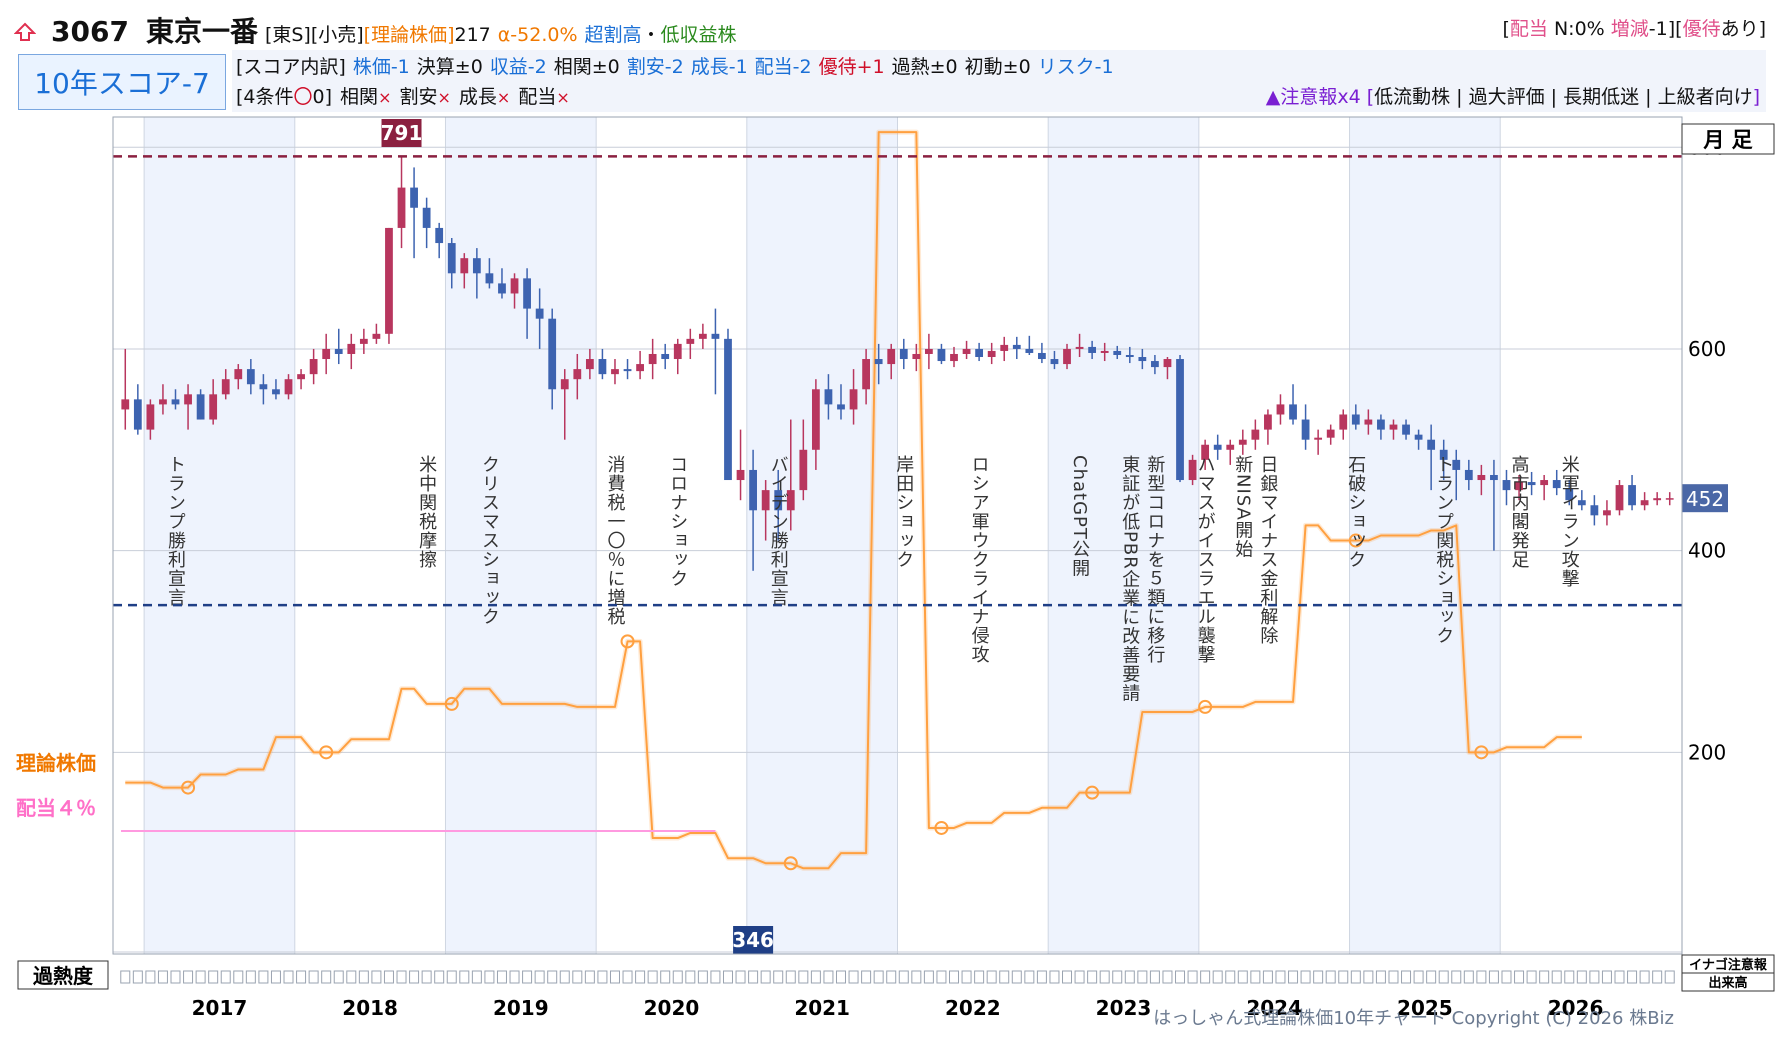 Image resolution: width=1780 pixels, height=1054 pixels. Describe the element at coordinates (979, 559) in the screenshot. I see `event-label: ロシア軍ウクライナ侵攻` at that location.